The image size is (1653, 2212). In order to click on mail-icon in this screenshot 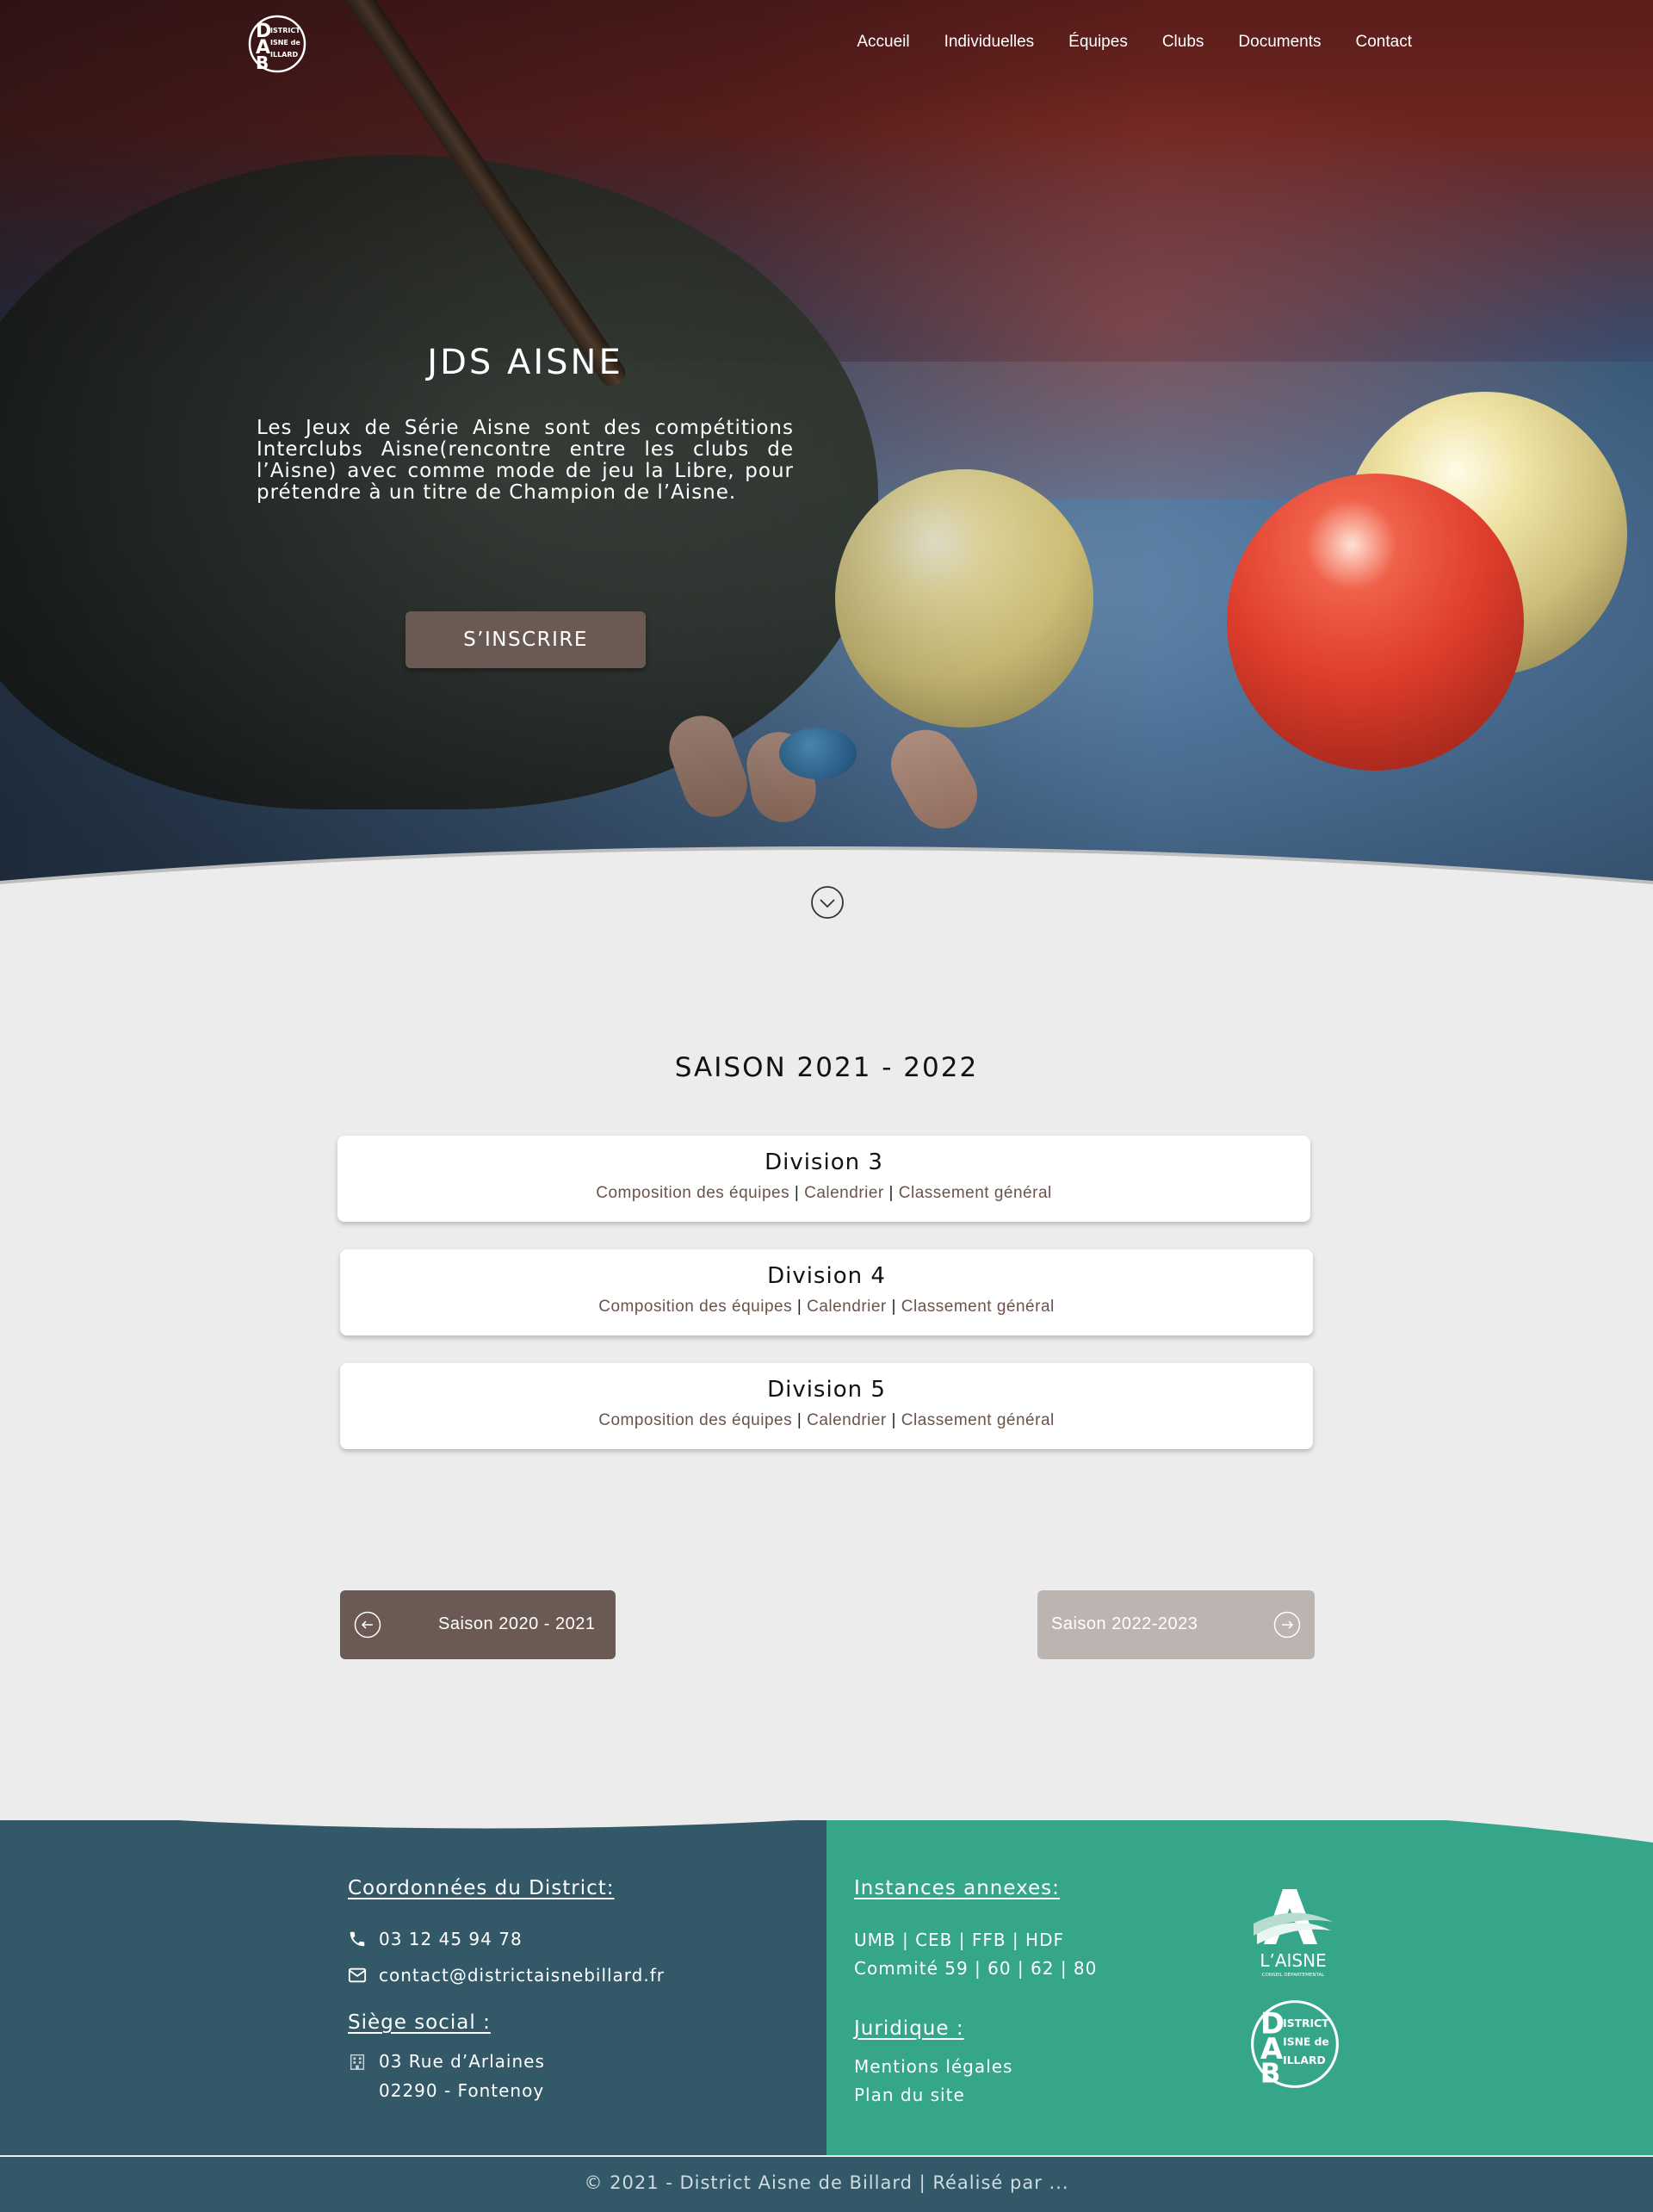, I will do `click(357, 1975)`.